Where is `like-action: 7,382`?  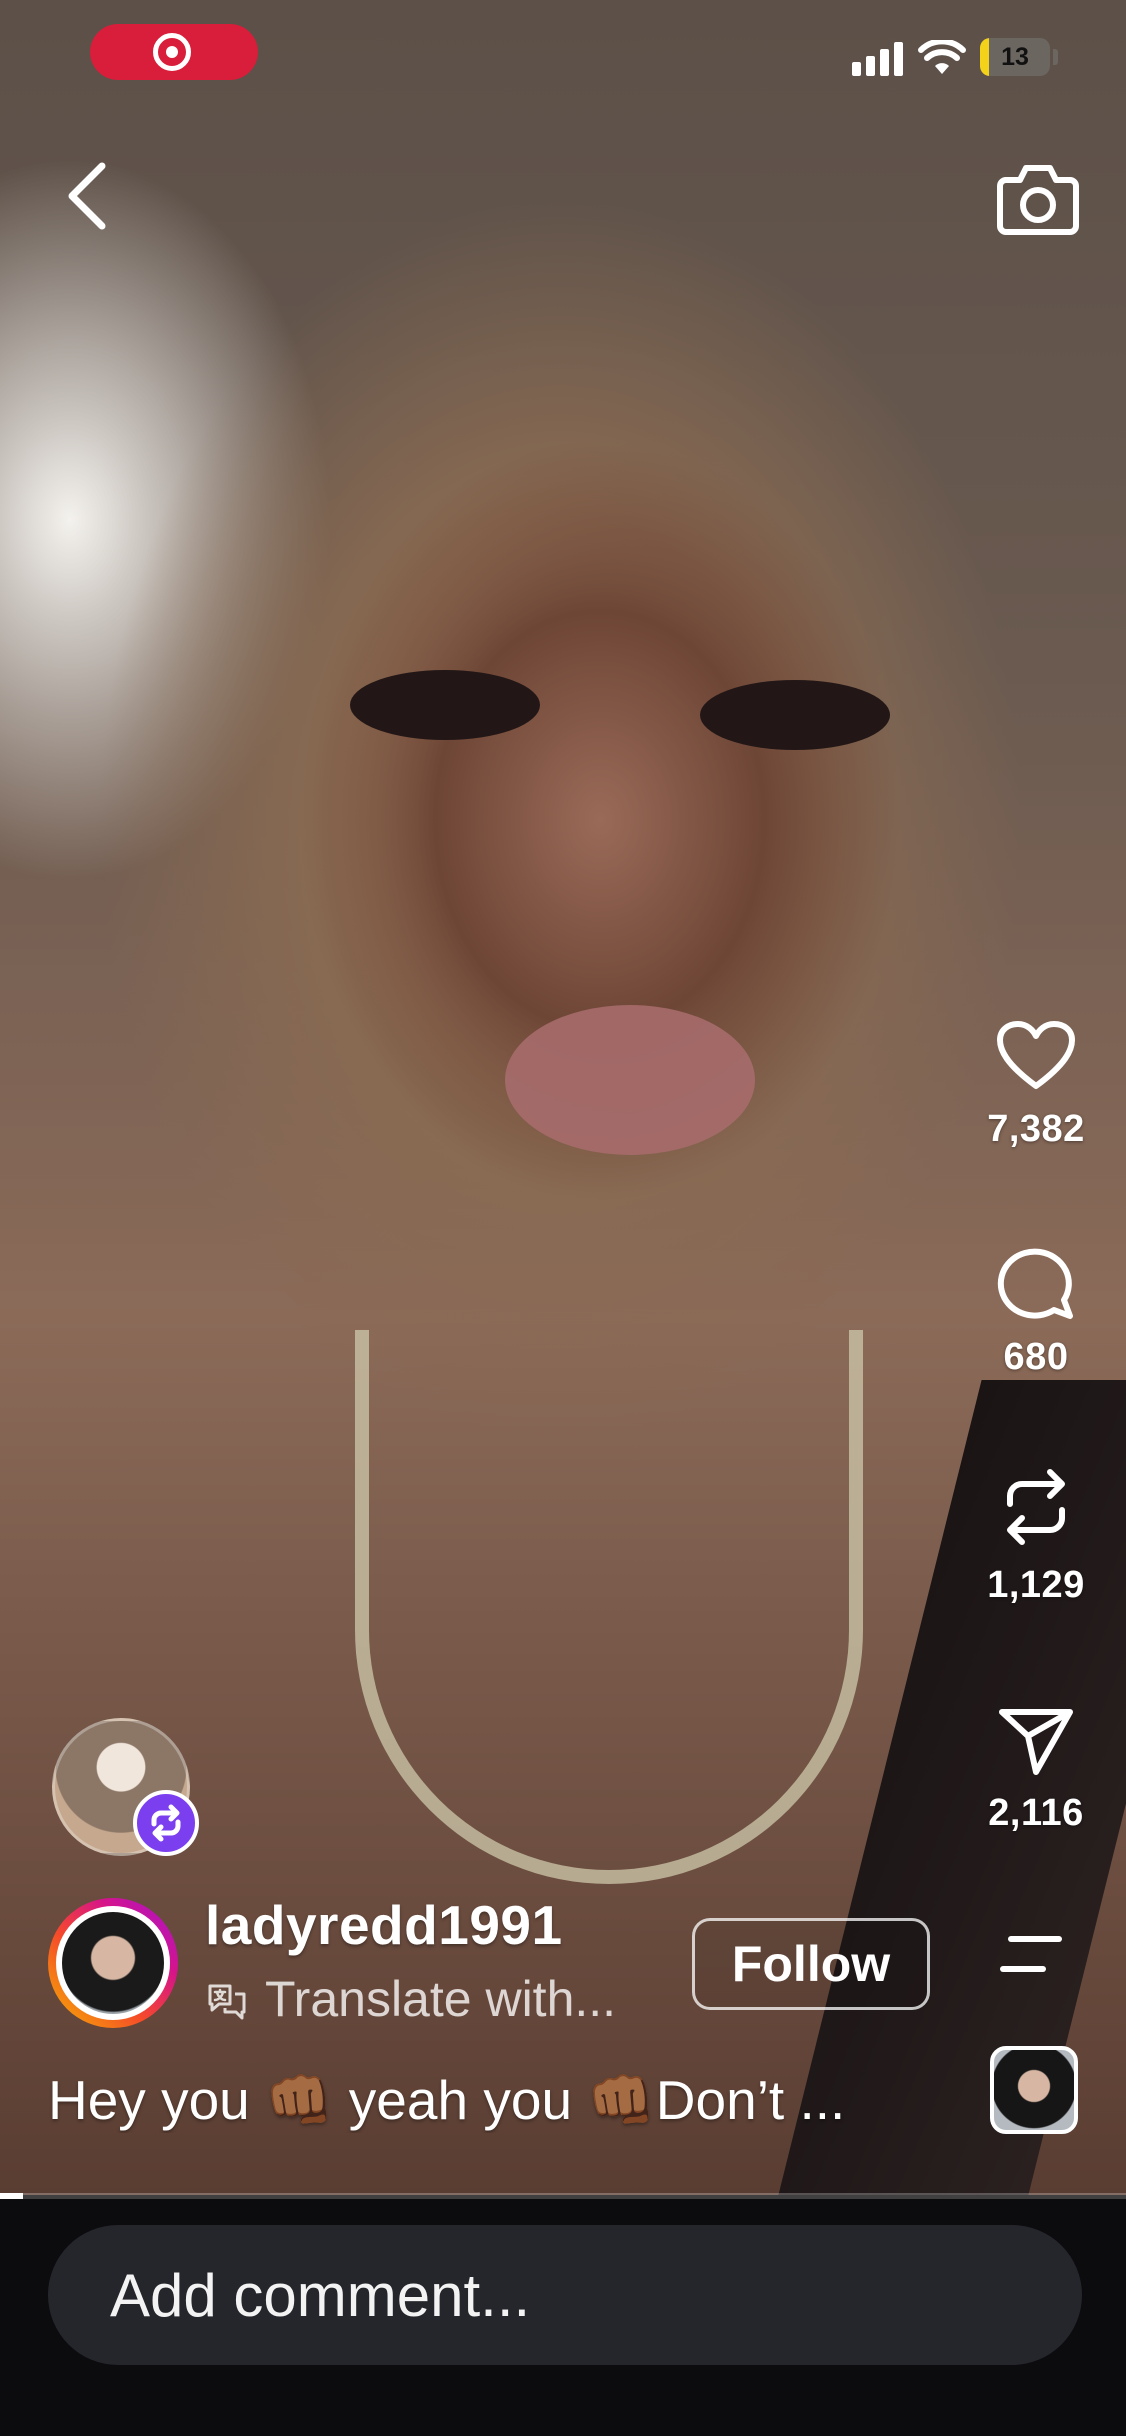
like-action: 7,382 is located at coordinates (1036, 1085).